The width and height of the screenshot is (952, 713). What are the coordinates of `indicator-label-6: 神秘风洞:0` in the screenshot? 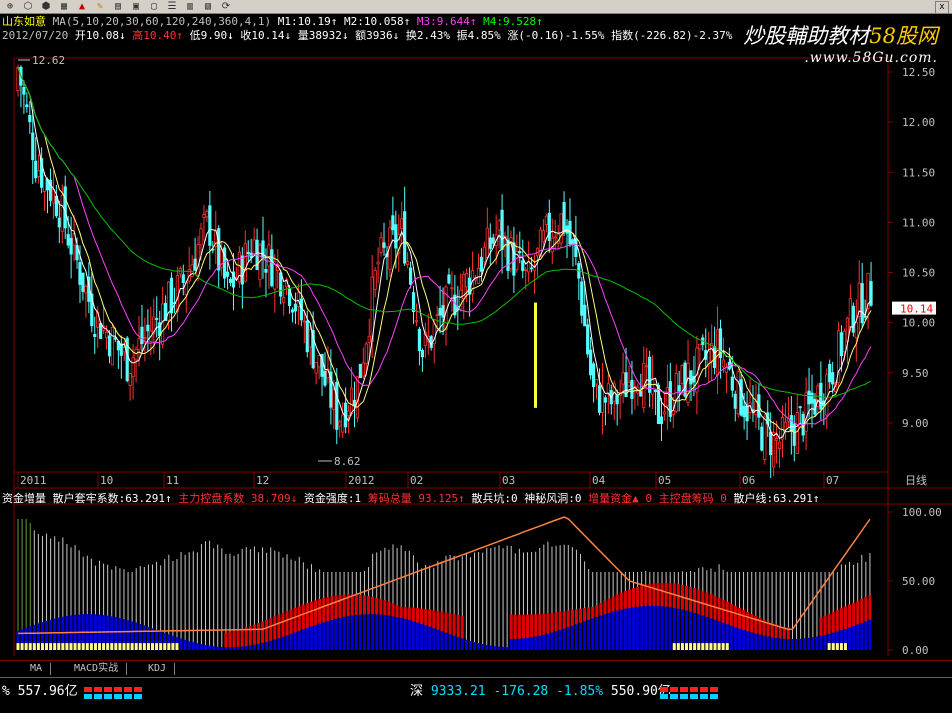 It's located at (556, 498).